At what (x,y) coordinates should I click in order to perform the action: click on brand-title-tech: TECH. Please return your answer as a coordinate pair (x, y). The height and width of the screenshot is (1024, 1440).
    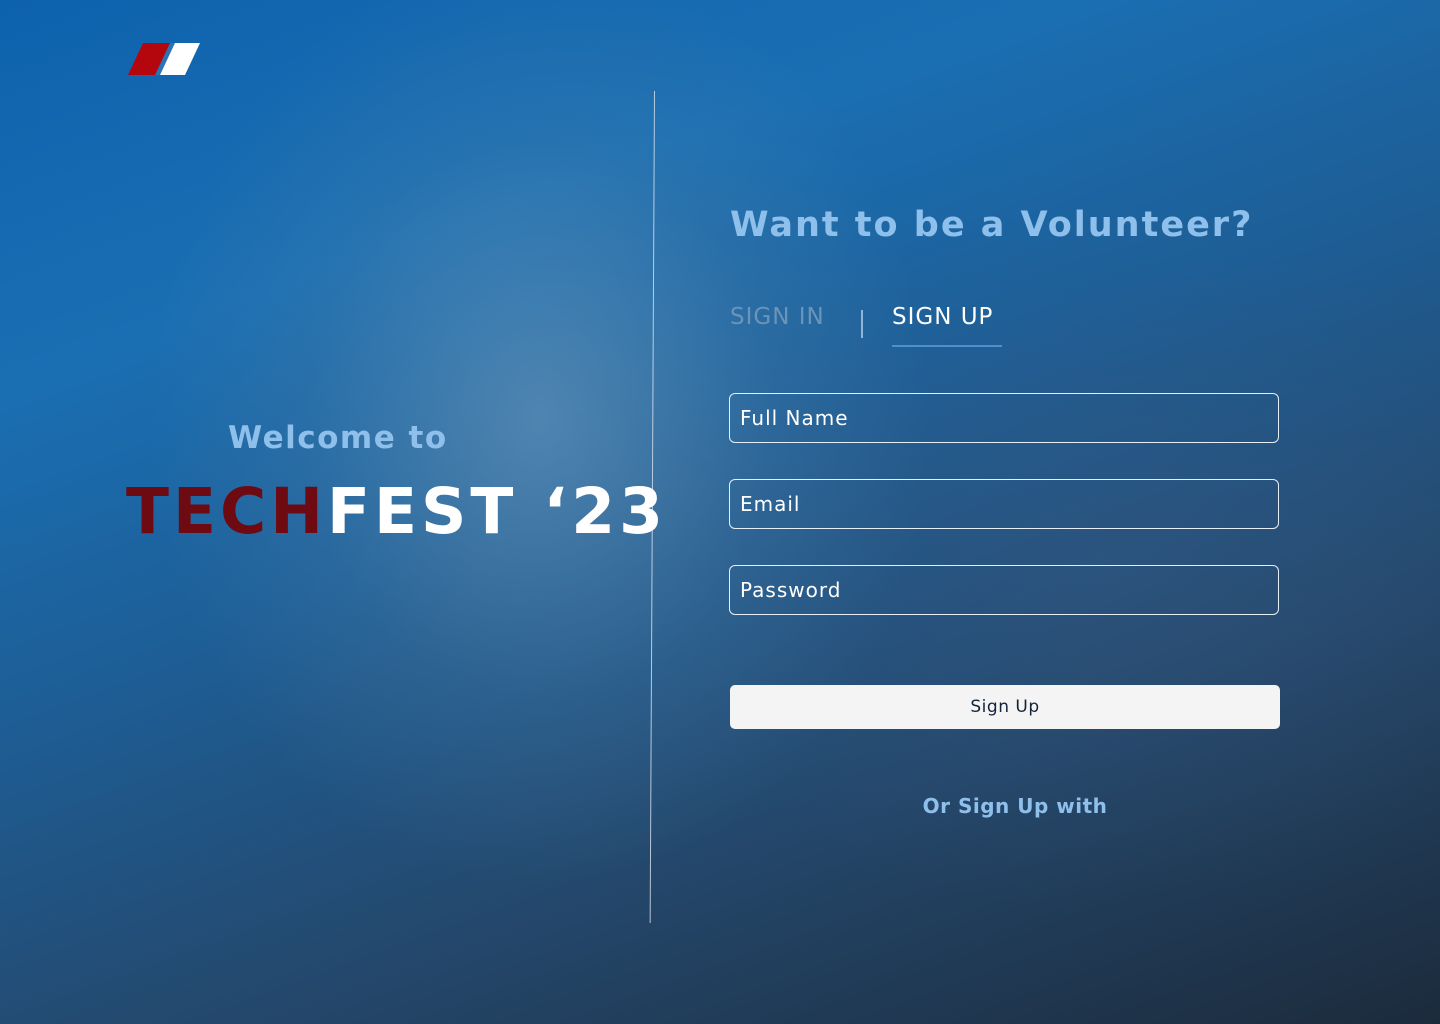
    Looking at the image, I should click on (226, 511).